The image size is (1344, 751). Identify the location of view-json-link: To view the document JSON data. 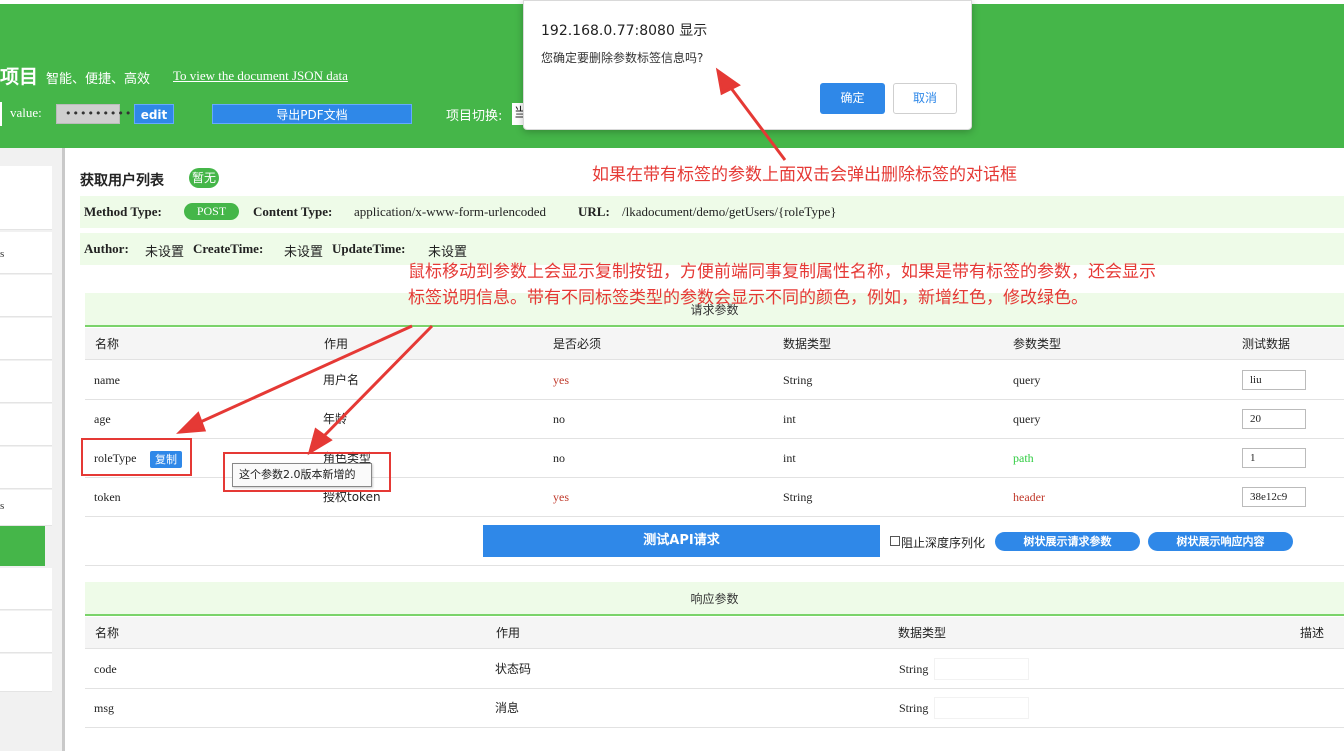
(260, 76).